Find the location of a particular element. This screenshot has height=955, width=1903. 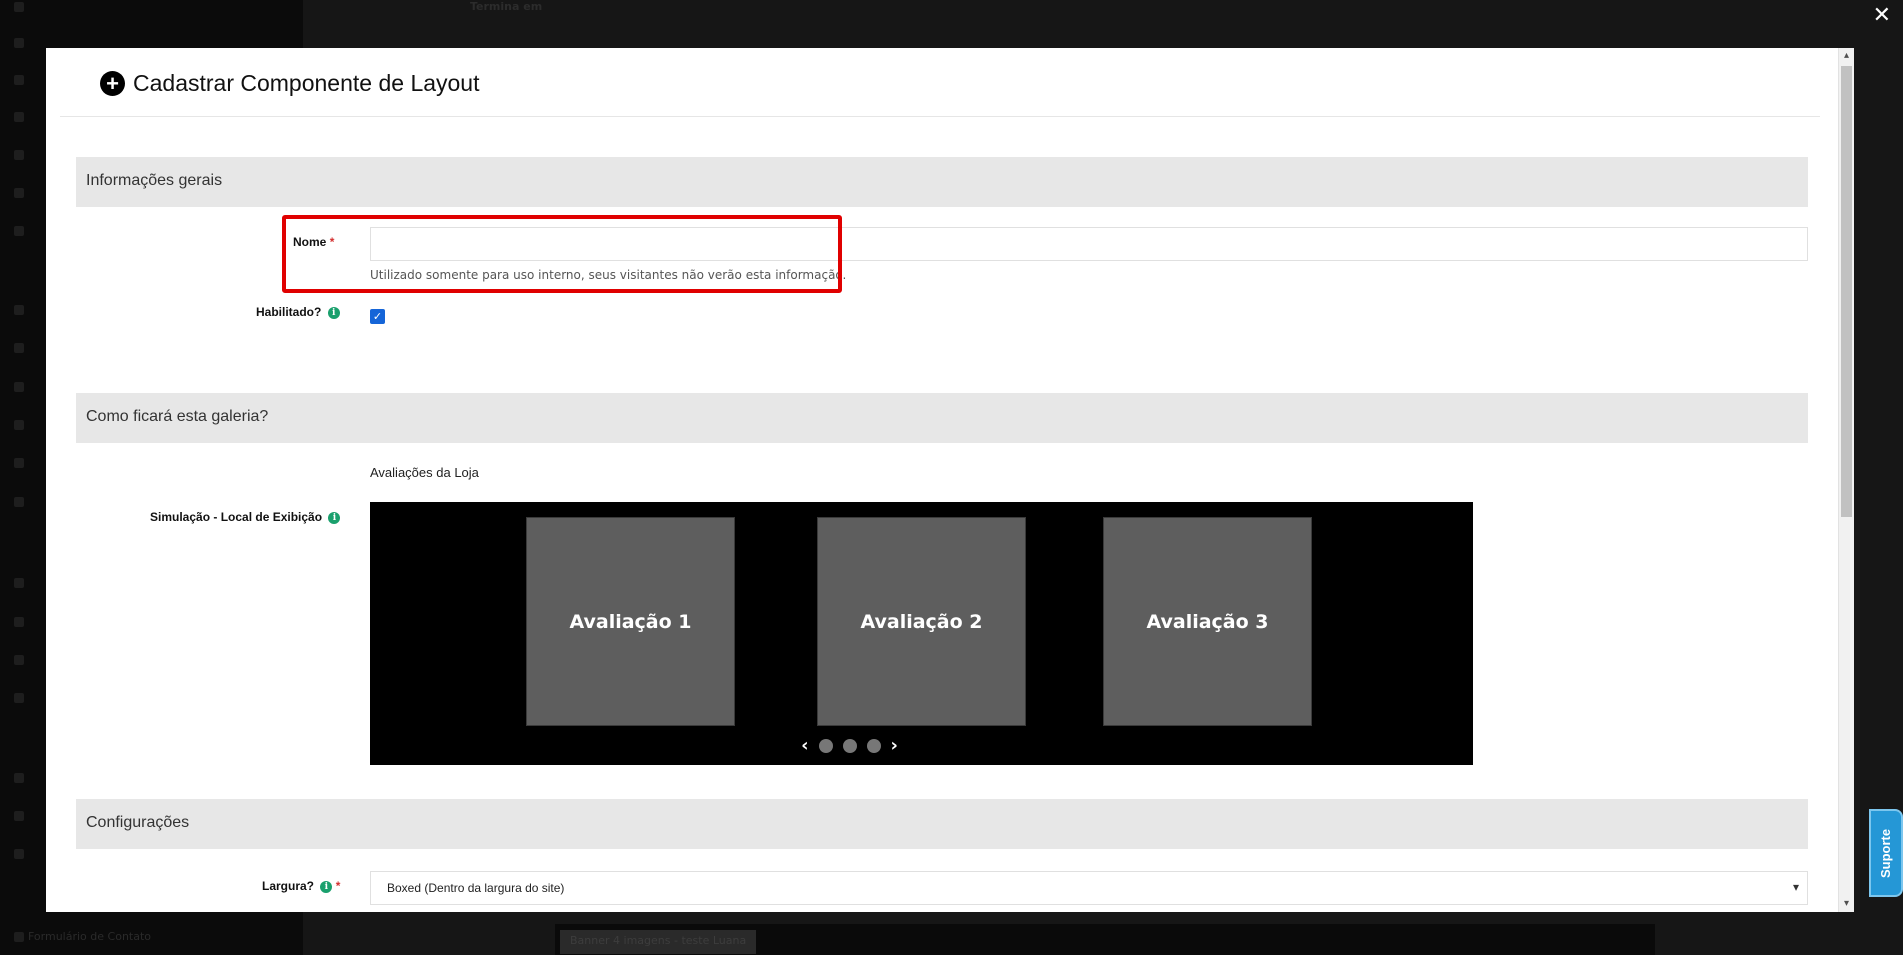

scroll-down-icon: ▾ is located at coordinates (1846, 904).